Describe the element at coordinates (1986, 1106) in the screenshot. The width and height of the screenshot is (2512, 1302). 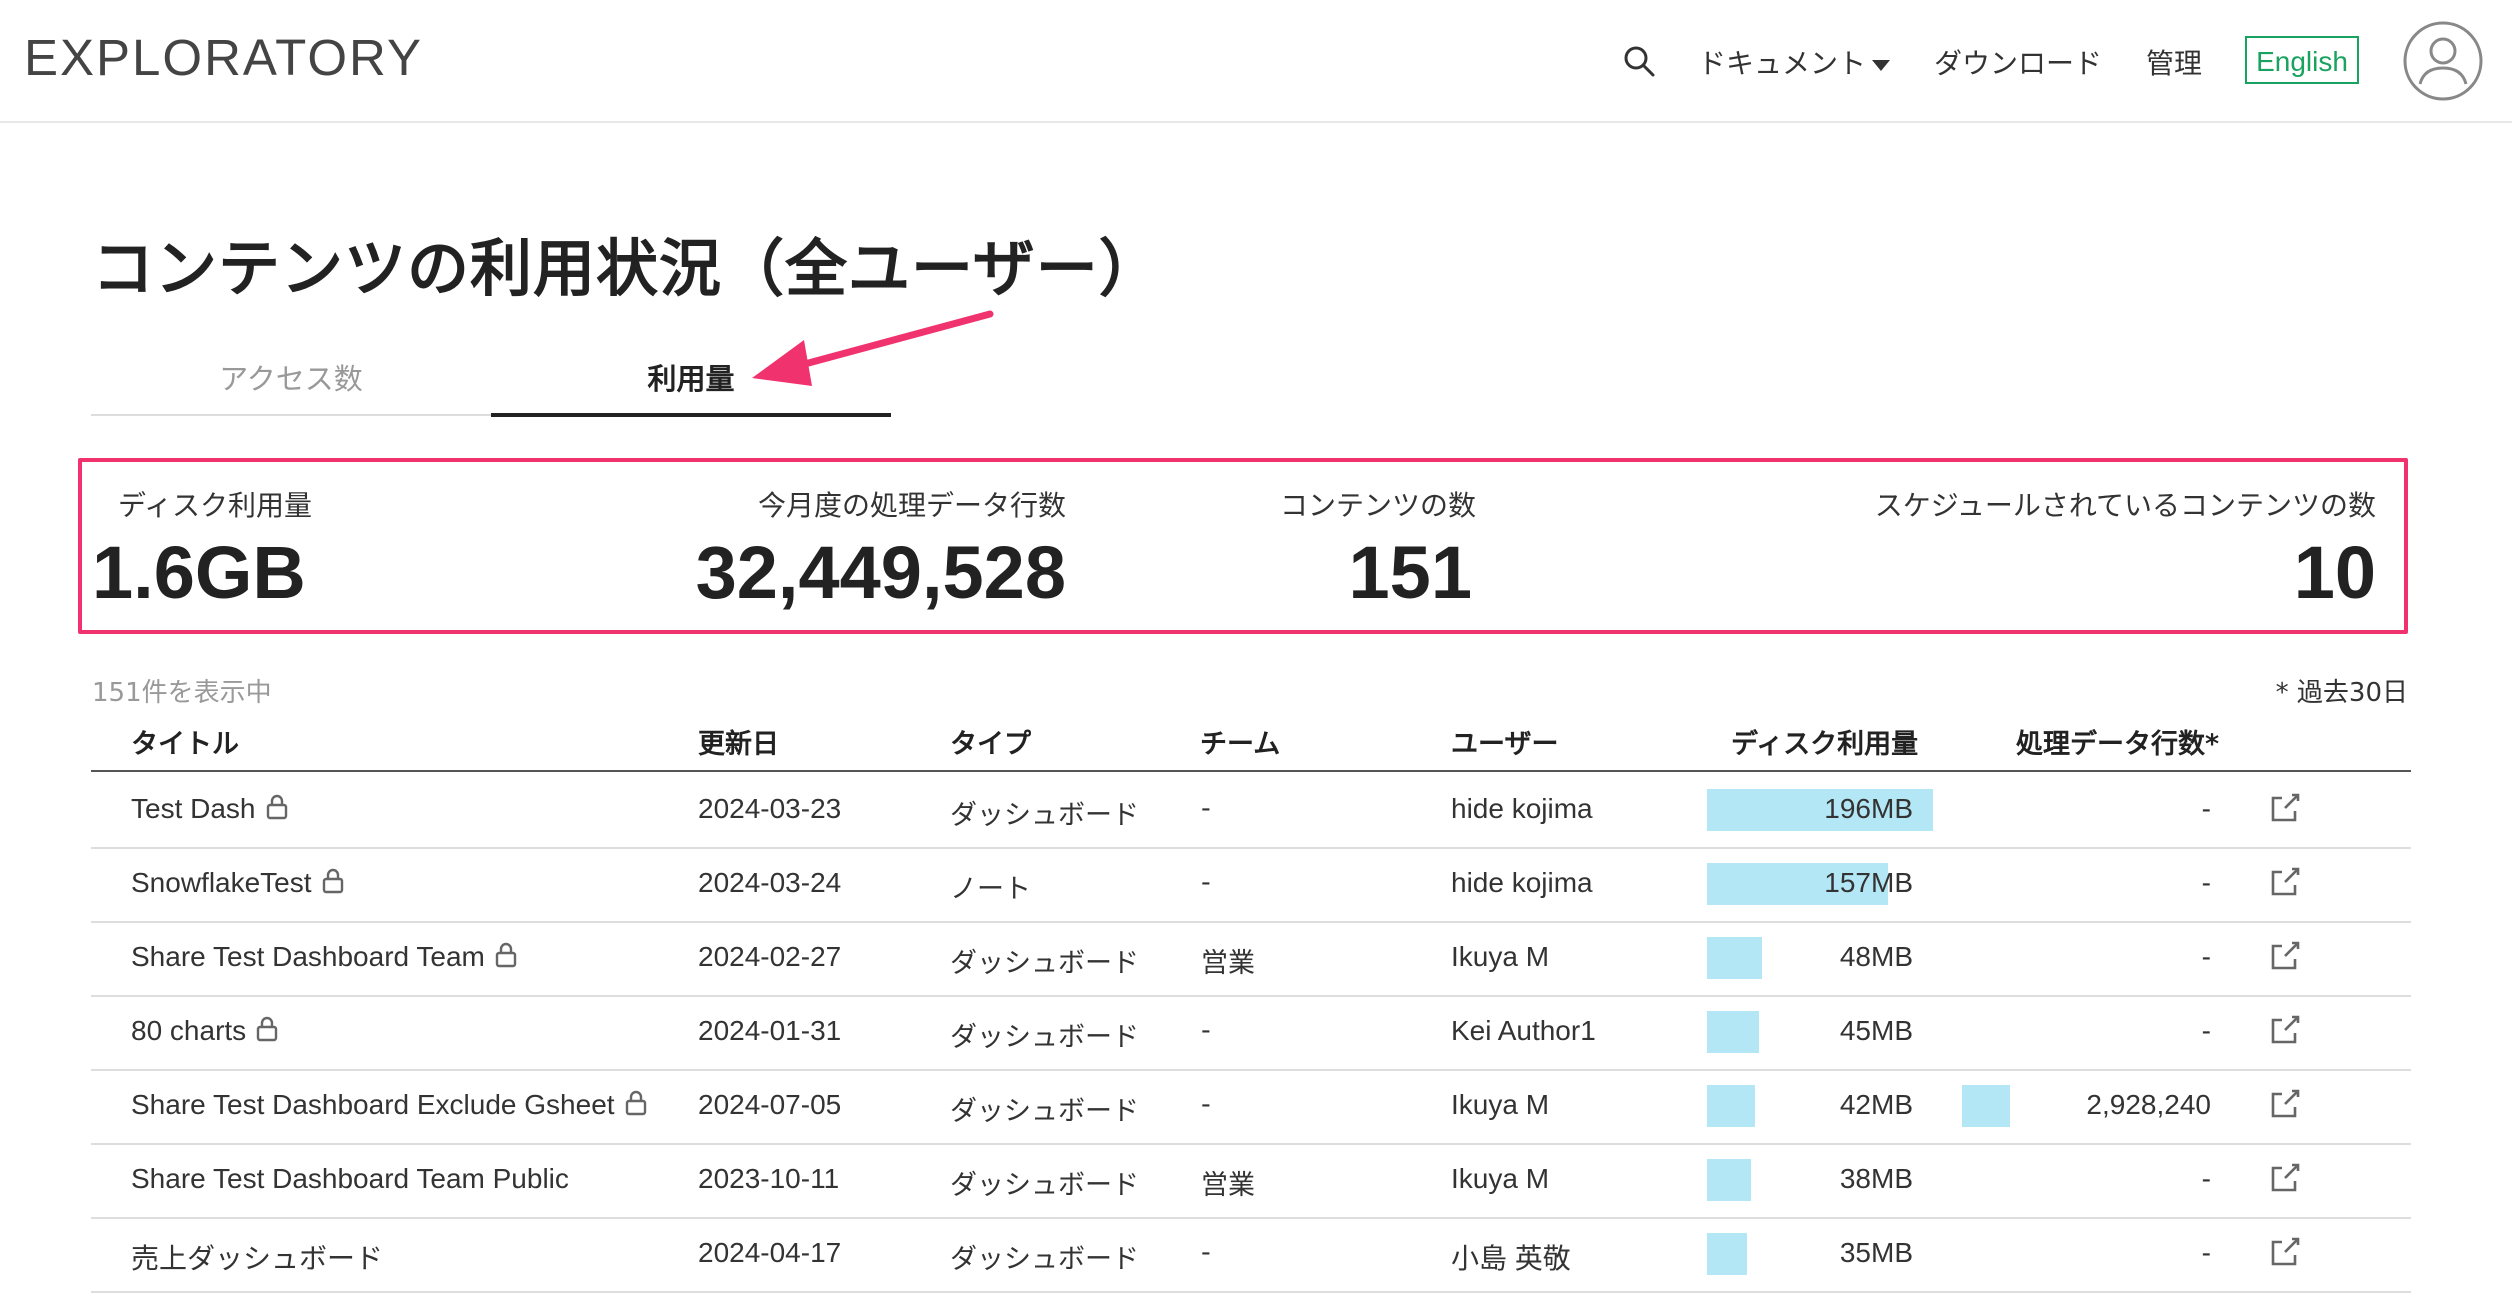
I see `rows-usage-bar` at that location.